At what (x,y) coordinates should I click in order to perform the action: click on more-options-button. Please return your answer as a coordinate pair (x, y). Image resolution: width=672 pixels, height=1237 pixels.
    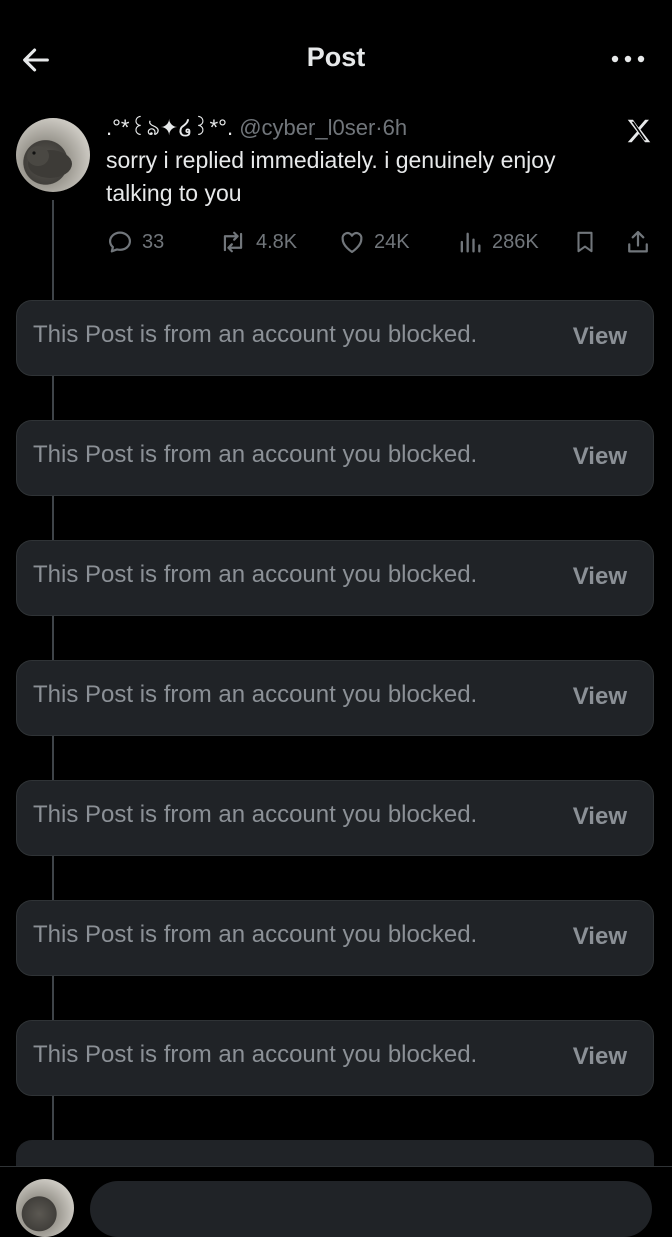
    Looking at the image, I should click on (628, 59).